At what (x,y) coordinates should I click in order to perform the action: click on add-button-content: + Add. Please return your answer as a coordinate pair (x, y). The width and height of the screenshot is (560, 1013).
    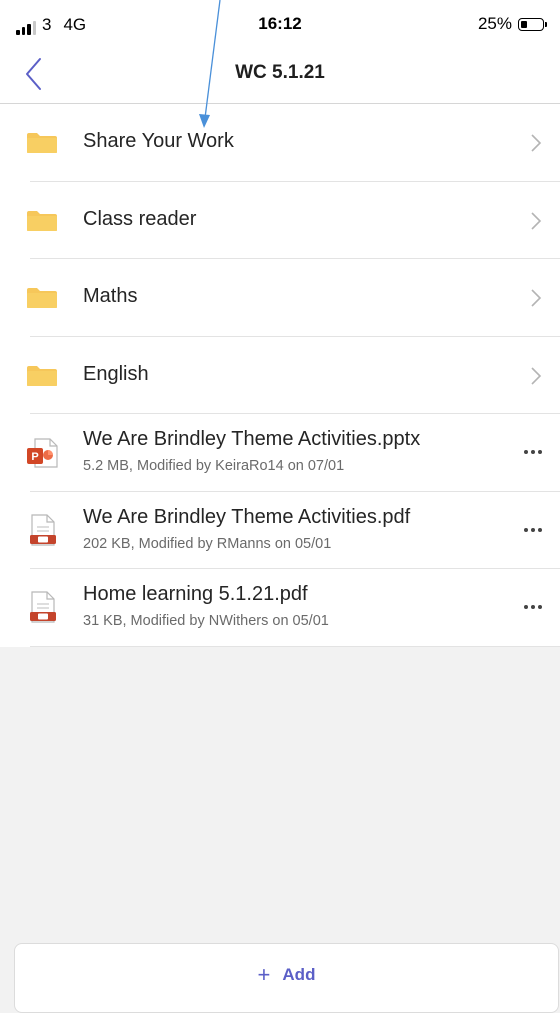
    Looking at the image, I should click on (286, 975).